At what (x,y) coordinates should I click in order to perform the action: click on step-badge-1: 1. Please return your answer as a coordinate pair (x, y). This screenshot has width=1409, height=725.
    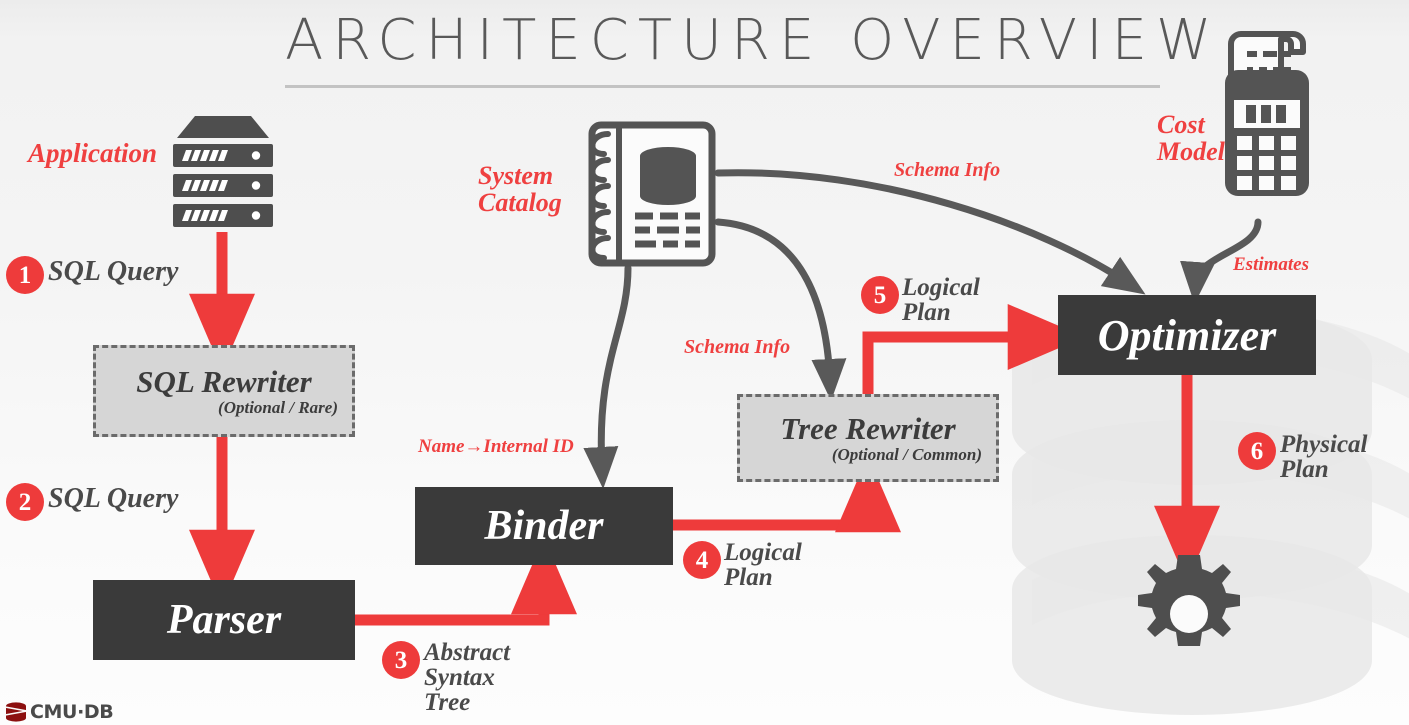
    Looking at the image, I should click on (25, 275).